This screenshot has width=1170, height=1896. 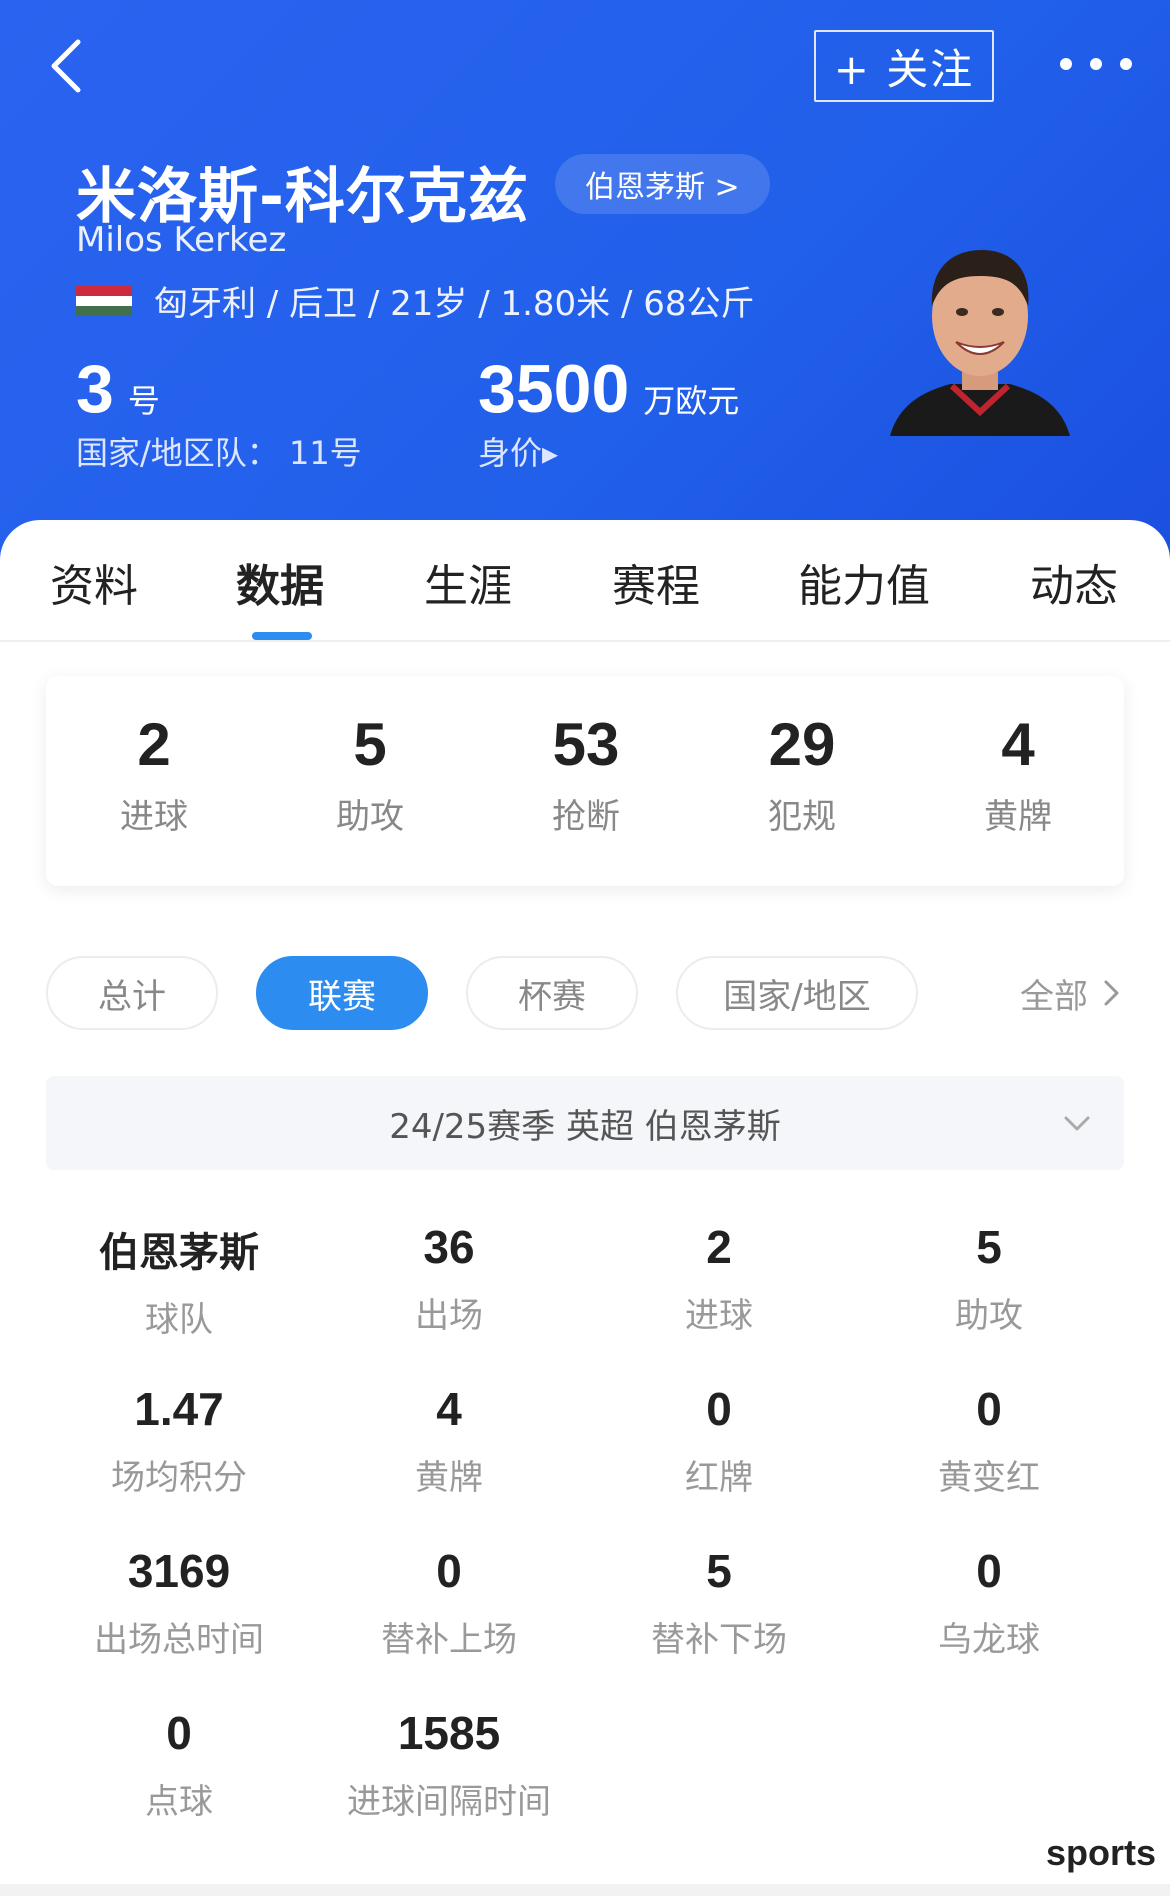 I want to click on season-selector: 24/25赛季 英超 伯恩茅斯, so click(x=585, y=1123).